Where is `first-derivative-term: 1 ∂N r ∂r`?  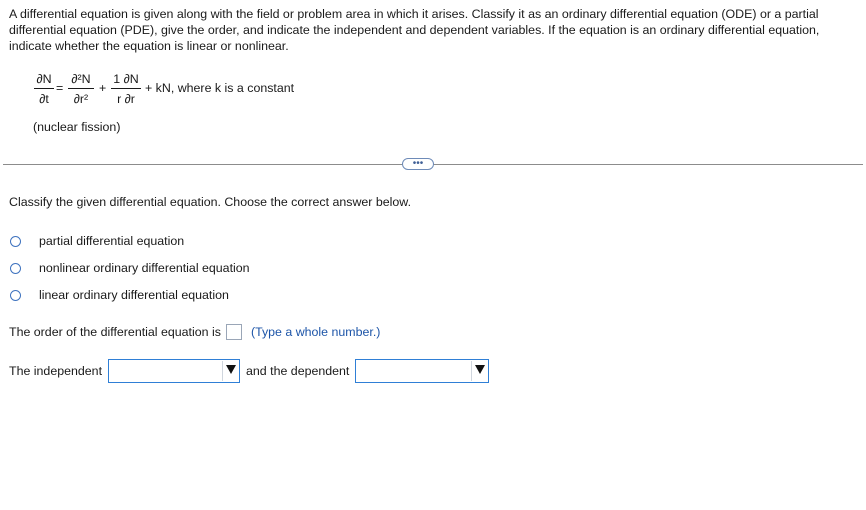 first-derivative-term: 1 ∂N r ∂r is located at coordinates (126, 89).